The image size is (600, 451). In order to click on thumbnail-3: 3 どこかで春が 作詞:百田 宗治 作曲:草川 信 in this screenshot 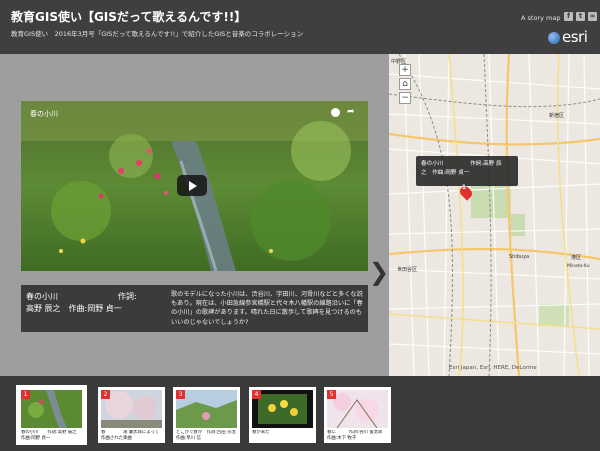, I will do `click(206, 415)`.